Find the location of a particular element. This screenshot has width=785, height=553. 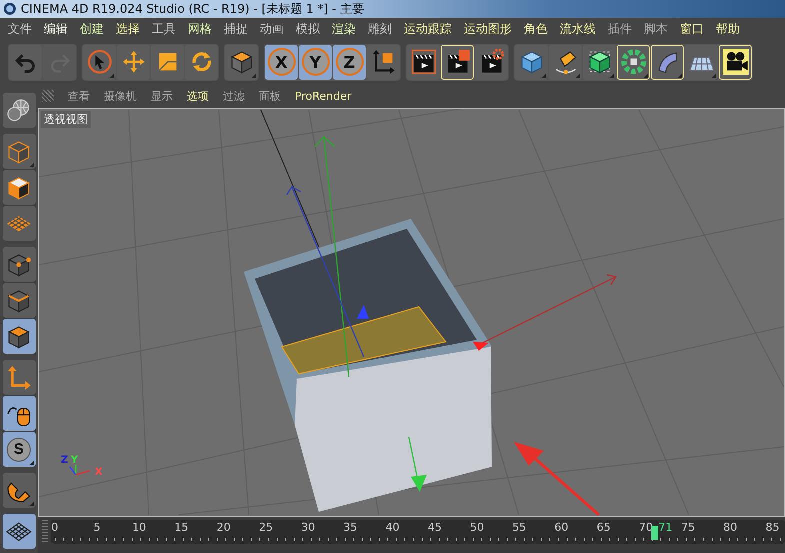

tick-label: 45 is located at coordinates (435, 527).